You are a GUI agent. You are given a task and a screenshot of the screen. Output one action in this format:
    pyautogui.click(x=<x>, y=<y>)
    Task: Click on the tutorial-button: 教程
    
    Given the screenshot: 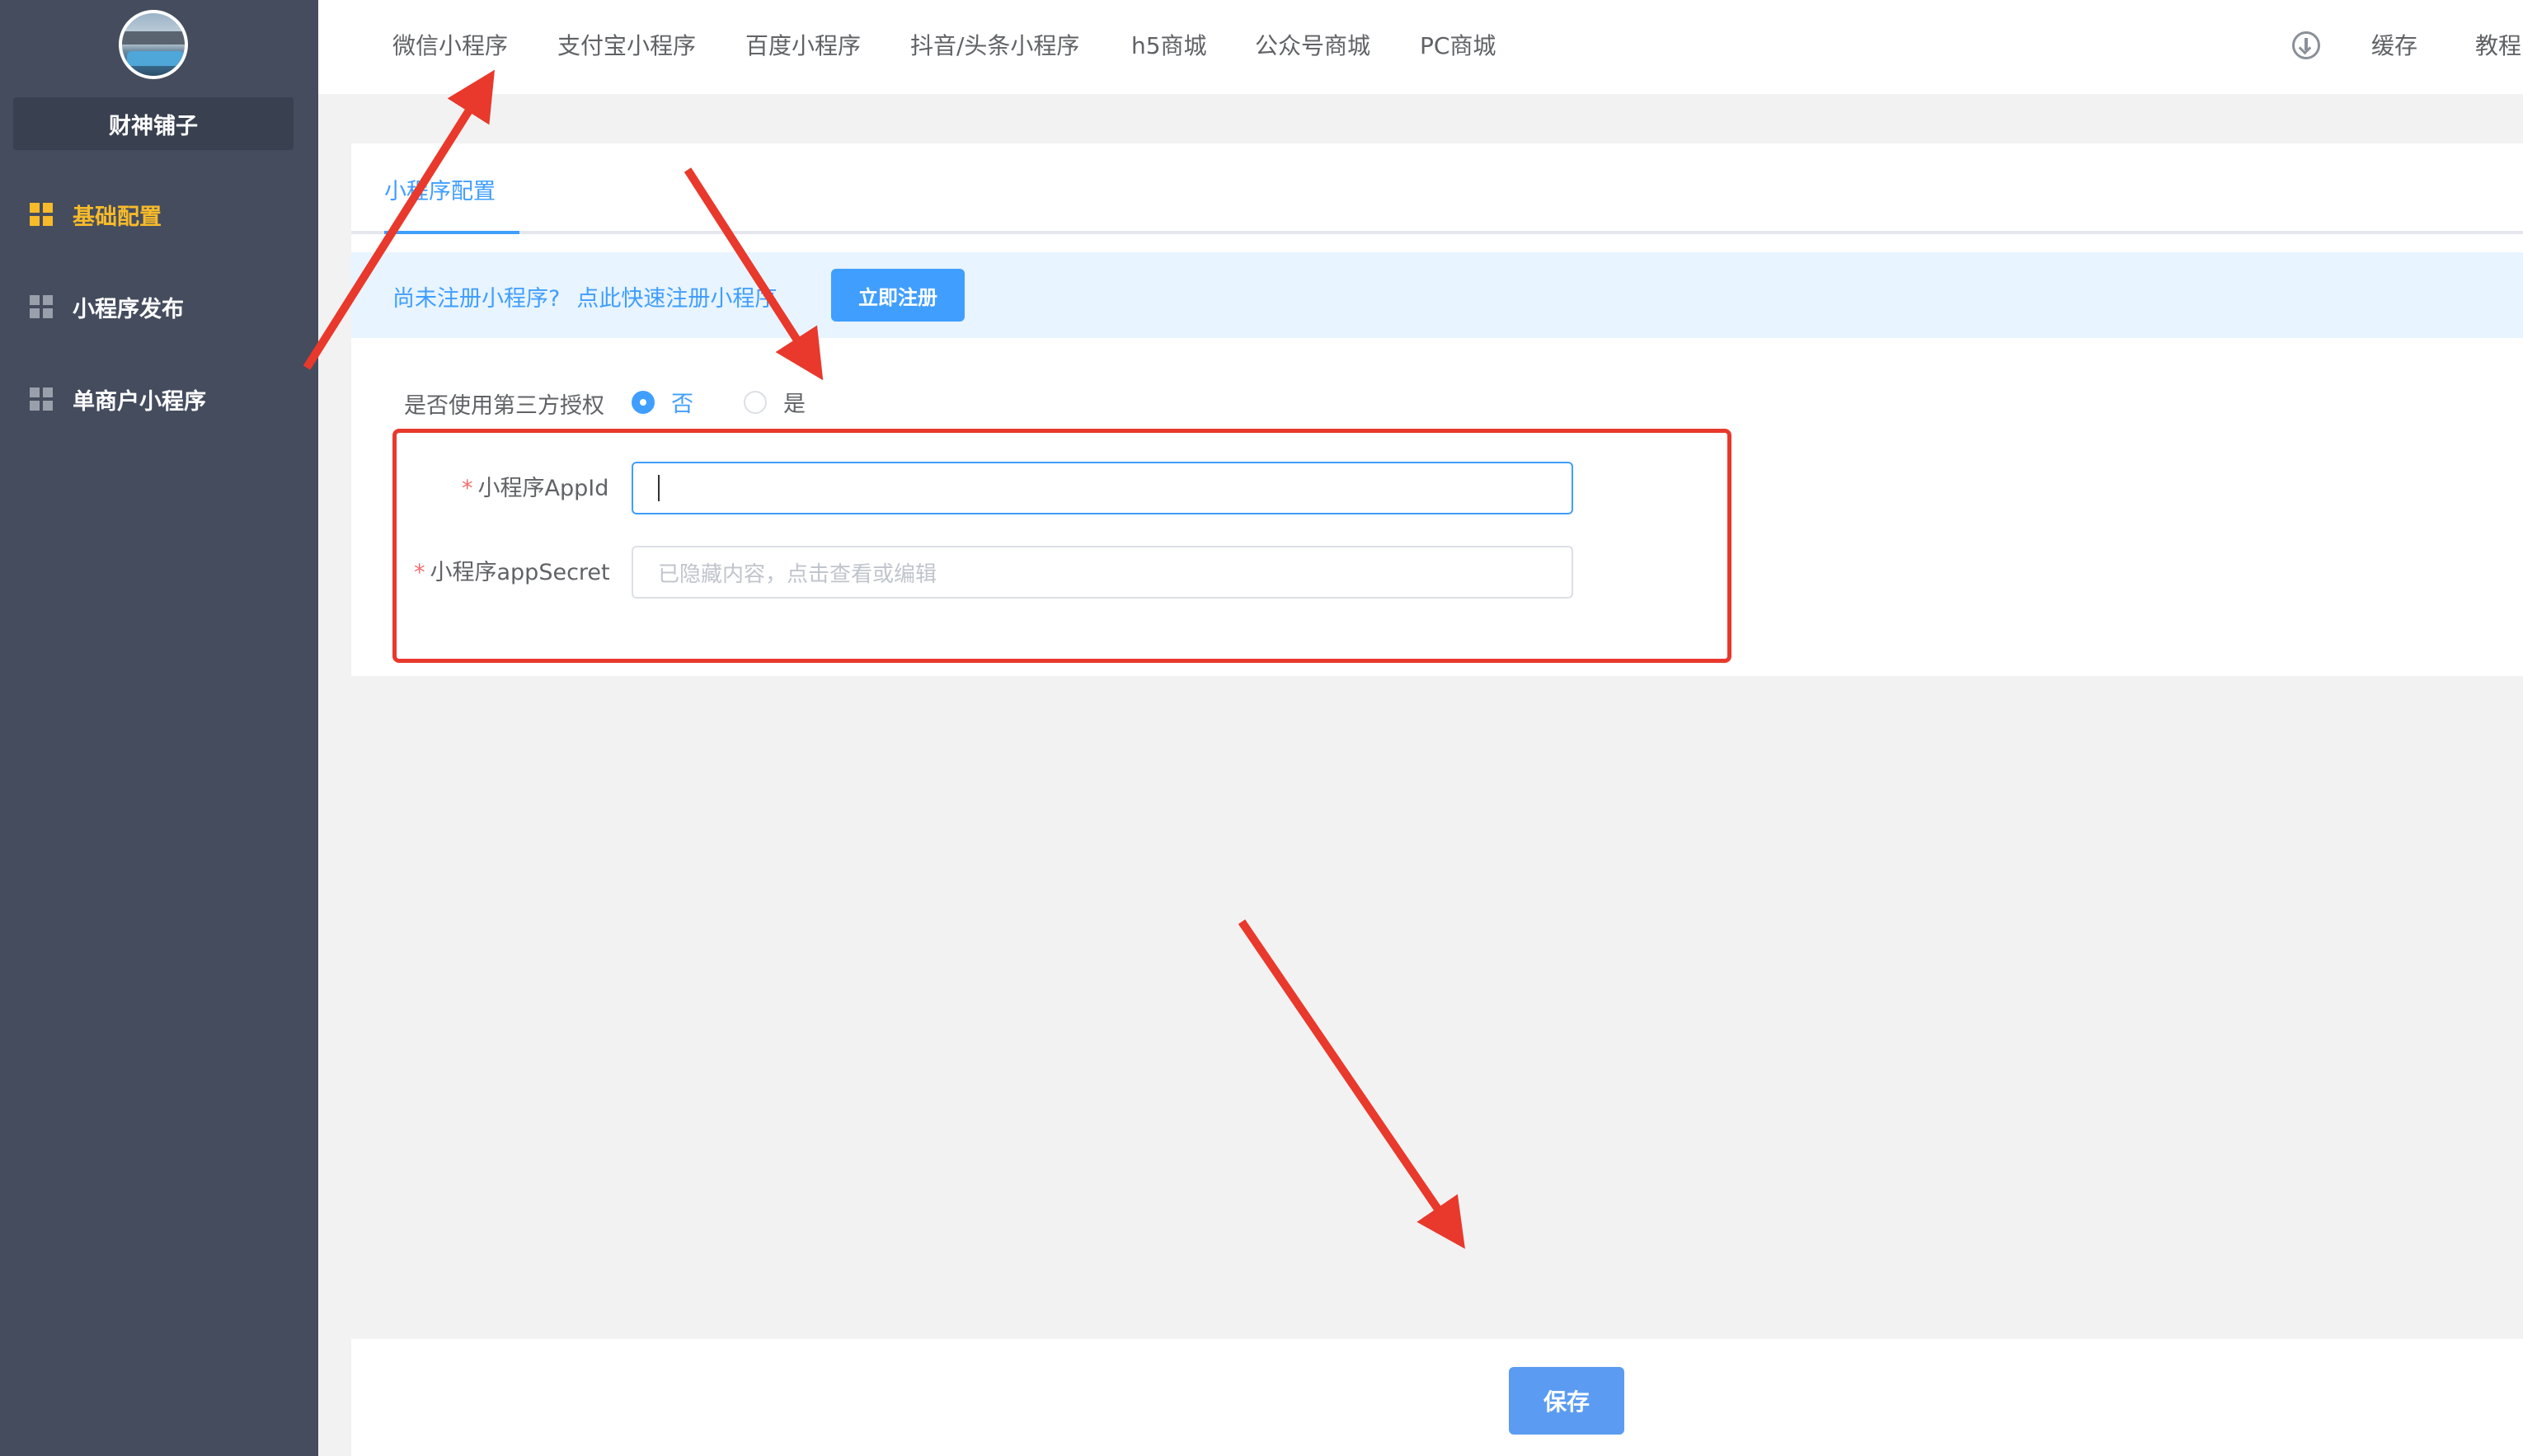 What is the action you would take?
    pyautogui.click(x=2498, y=44)
    